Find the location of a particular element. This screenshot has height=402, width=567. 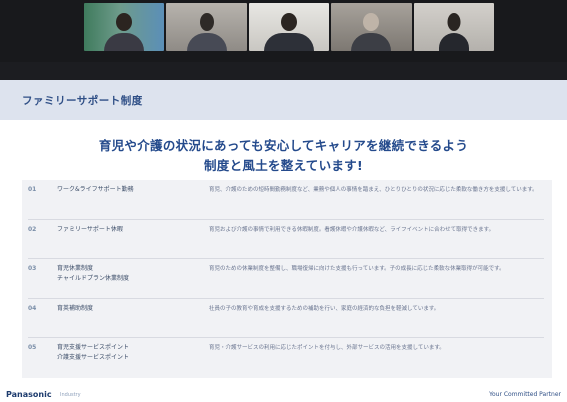

row-number: 05 is located at coordinates (32, 348).